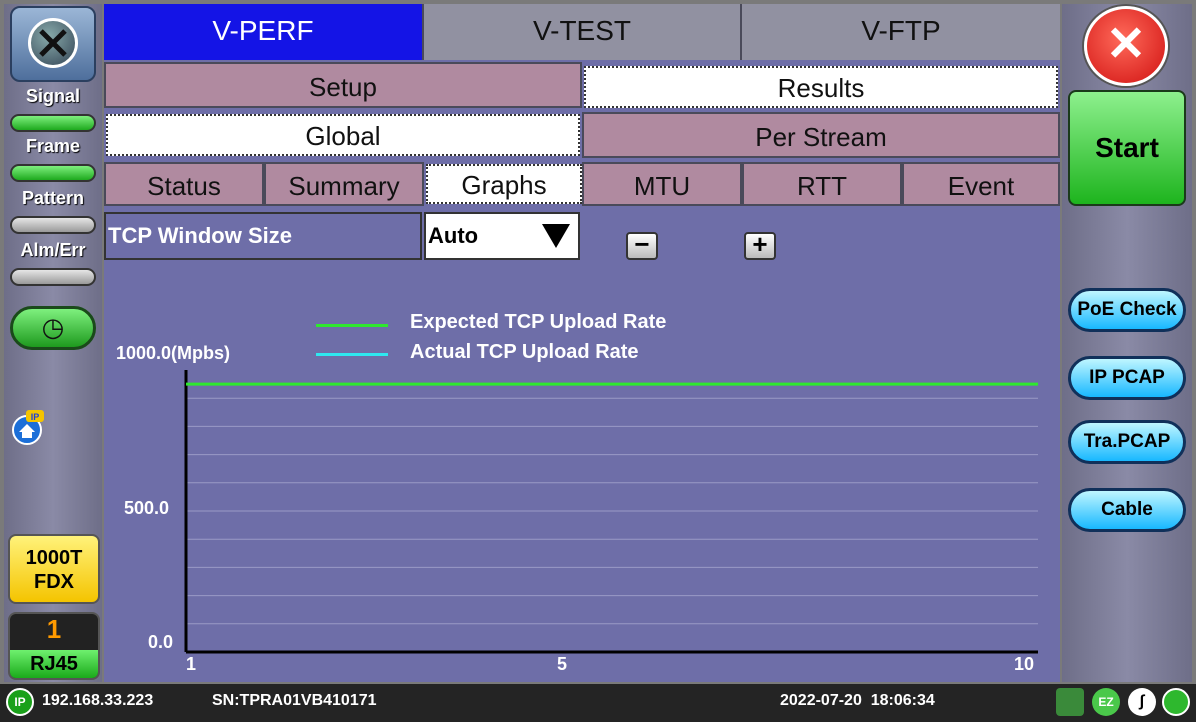 This screenshot has height=722, width=1196. Describe the element at coordinates (35, 417) in the screenshot. I see `ip-badge-text: IP` at that location.